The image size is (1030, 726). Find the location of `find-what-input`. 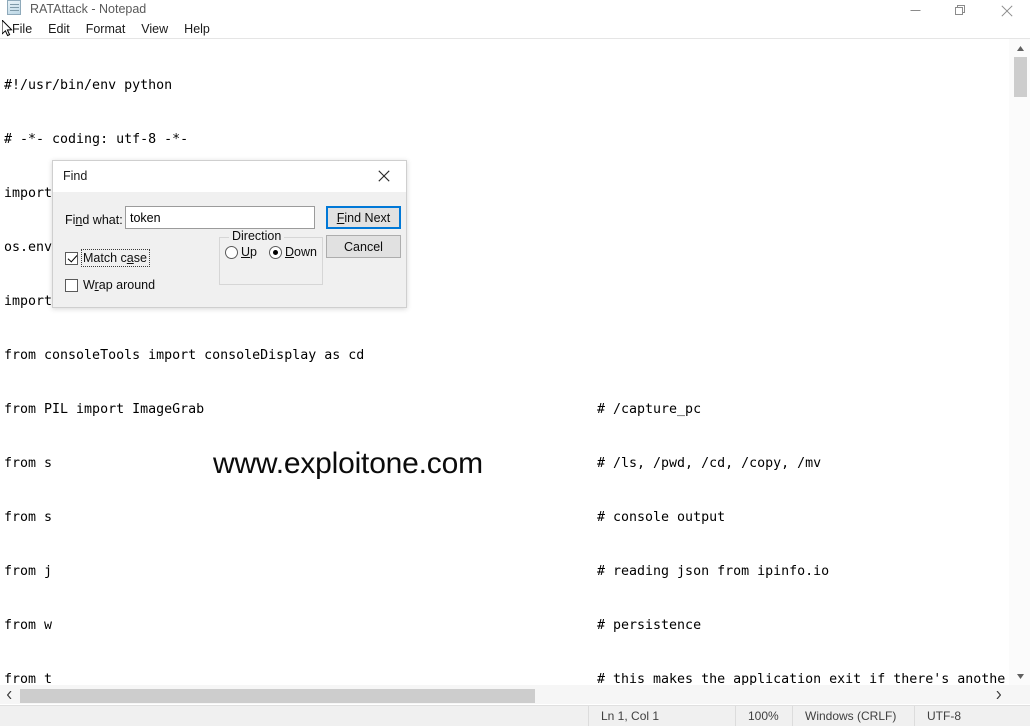

find-what-input is located at coordinates (220, 217).